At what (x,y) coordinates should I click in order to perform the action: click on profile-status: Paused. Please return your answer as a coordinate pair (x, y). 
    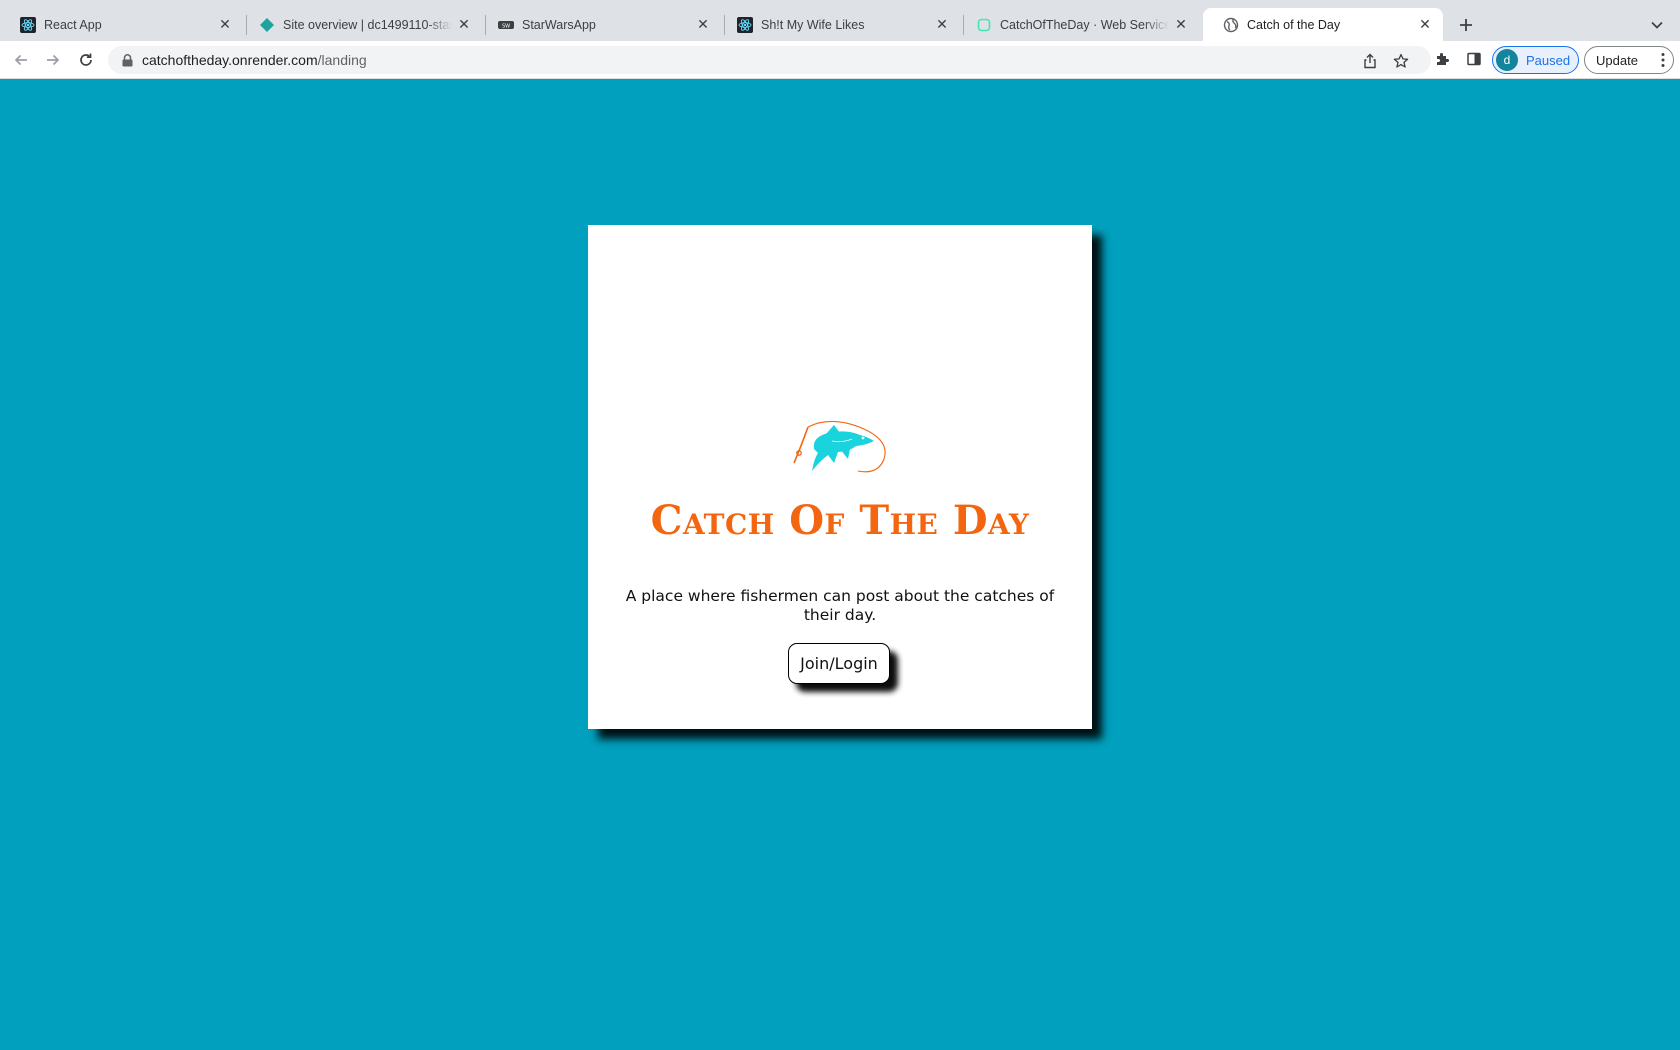
    Looking at the image, I should click on (1548, 60).